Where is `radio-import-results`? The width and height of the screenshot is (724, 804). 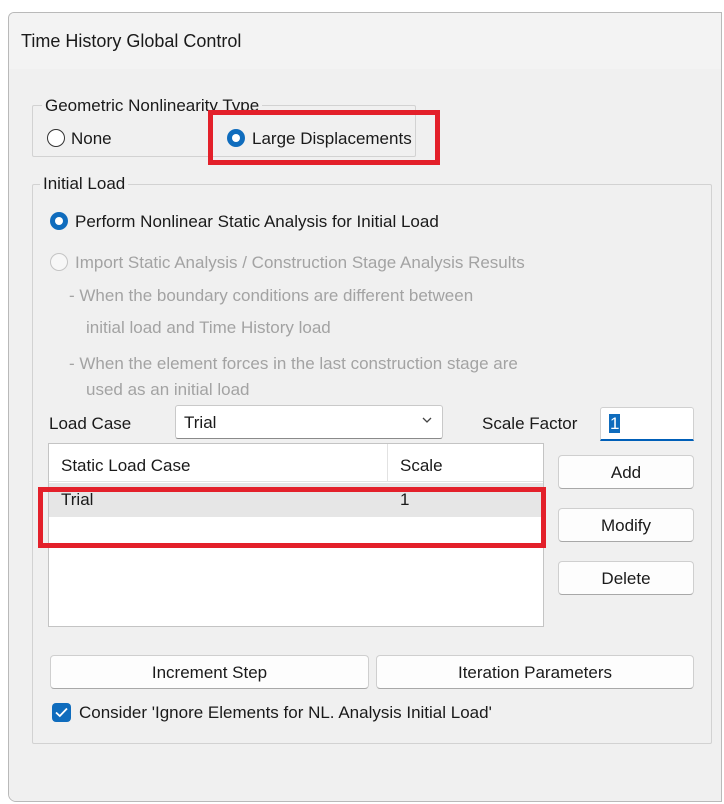 radio-import-results is located at coordinates (59, 262).